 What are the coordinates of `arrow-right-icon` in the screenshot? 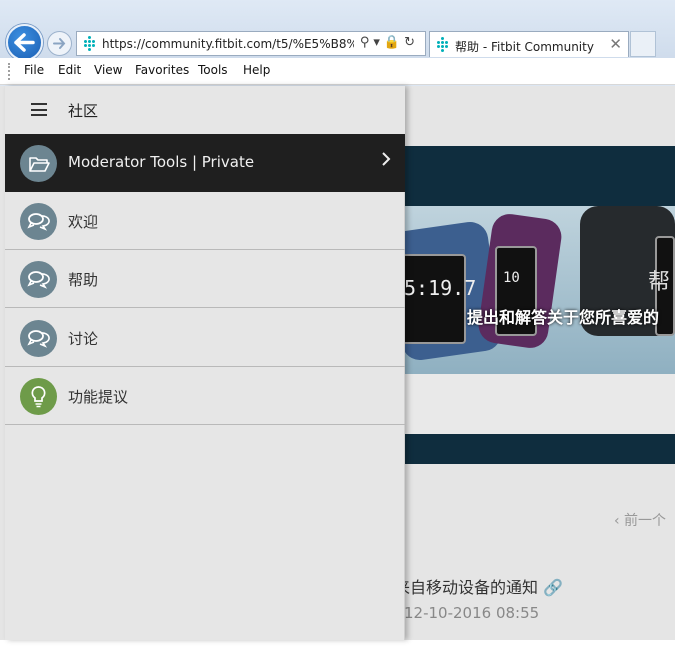 It's located at (59, 43).